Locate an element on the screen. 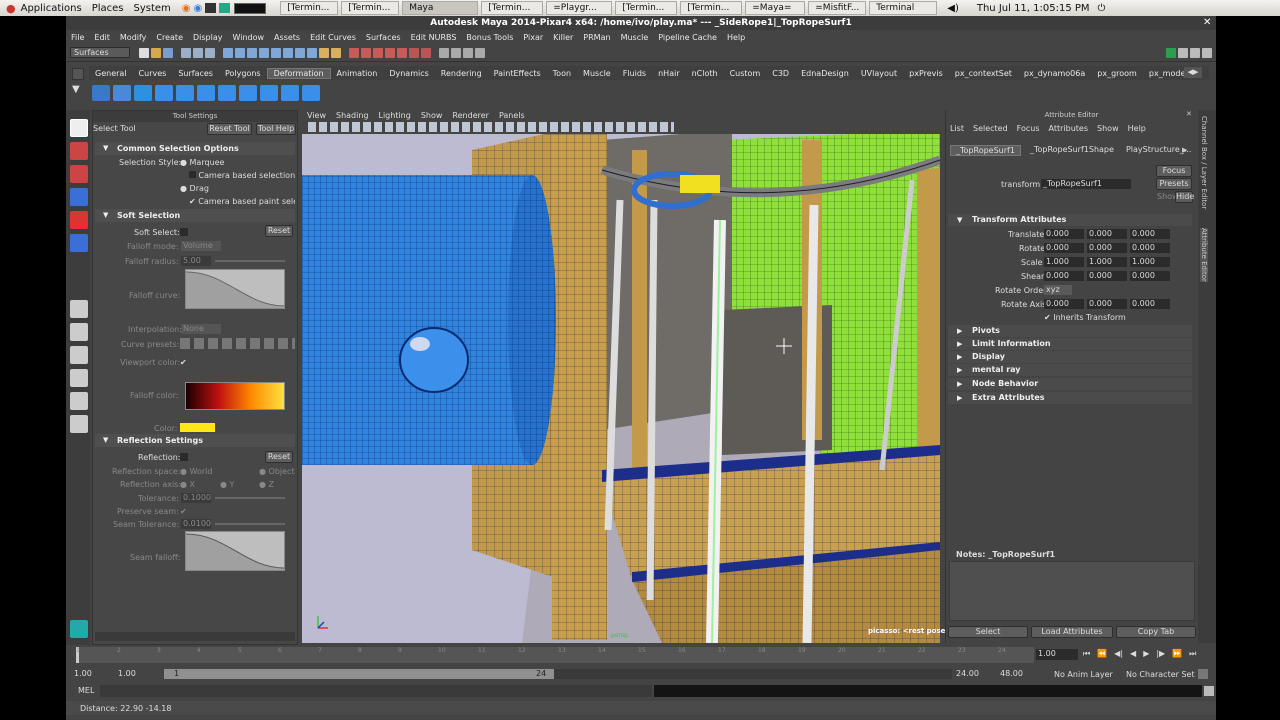 The image size is (1280, 720). shelf-tab-ncloth: nCloth is located at coordinates (705, 73).